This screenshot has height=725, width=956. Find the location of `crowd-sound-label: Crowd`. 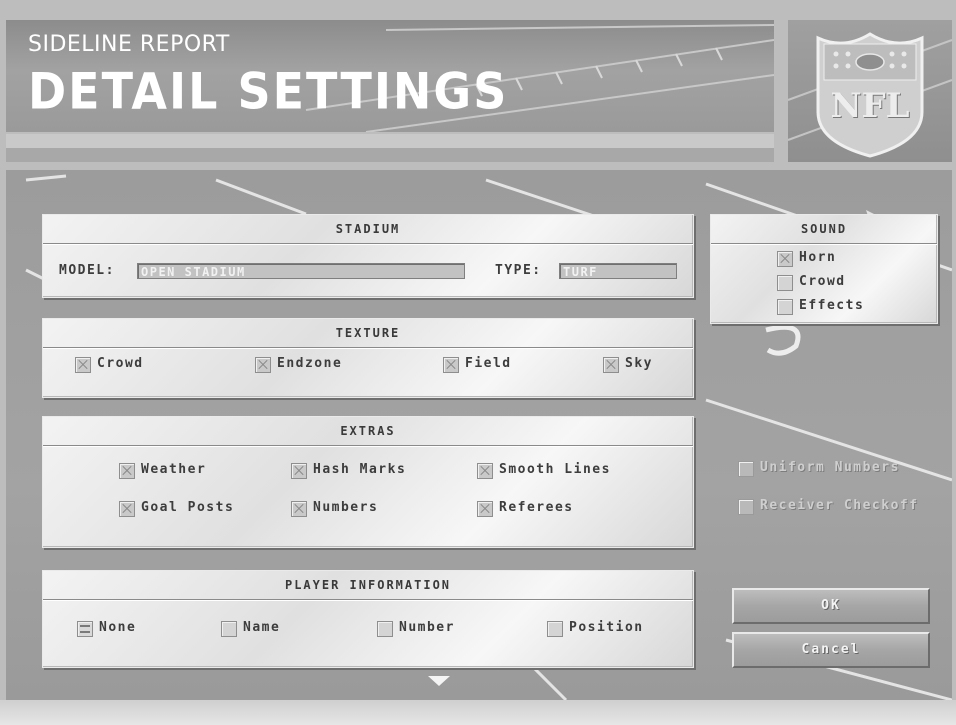

crowd-sound-label: Crowd is located at coordinates (822, 281).